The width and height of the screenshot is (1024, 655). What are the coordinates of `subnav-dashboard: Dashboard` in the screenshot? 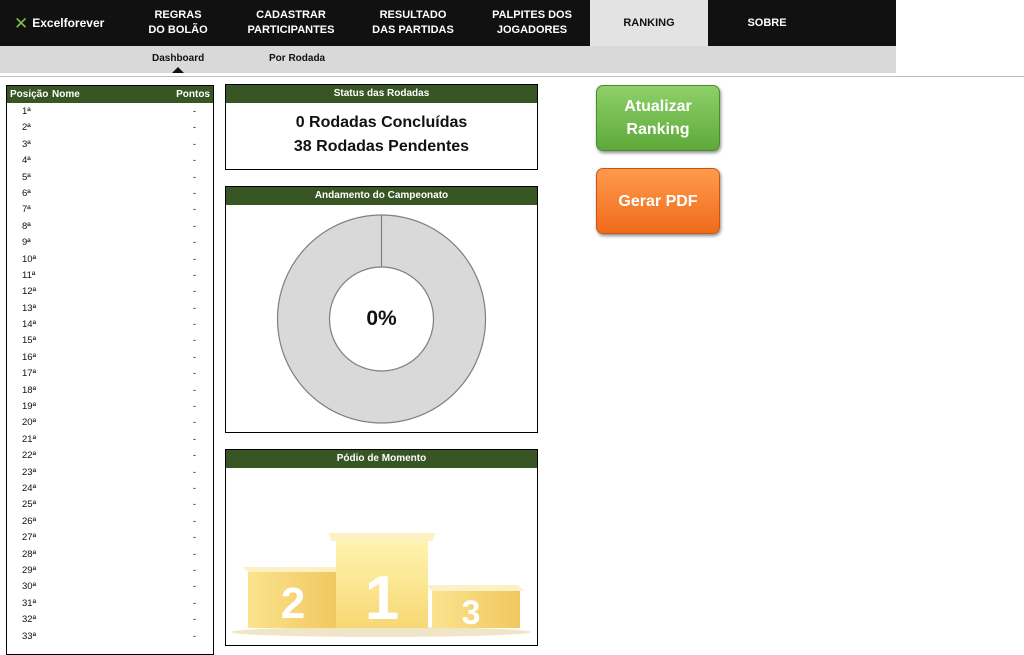 It's located at (178, 58).